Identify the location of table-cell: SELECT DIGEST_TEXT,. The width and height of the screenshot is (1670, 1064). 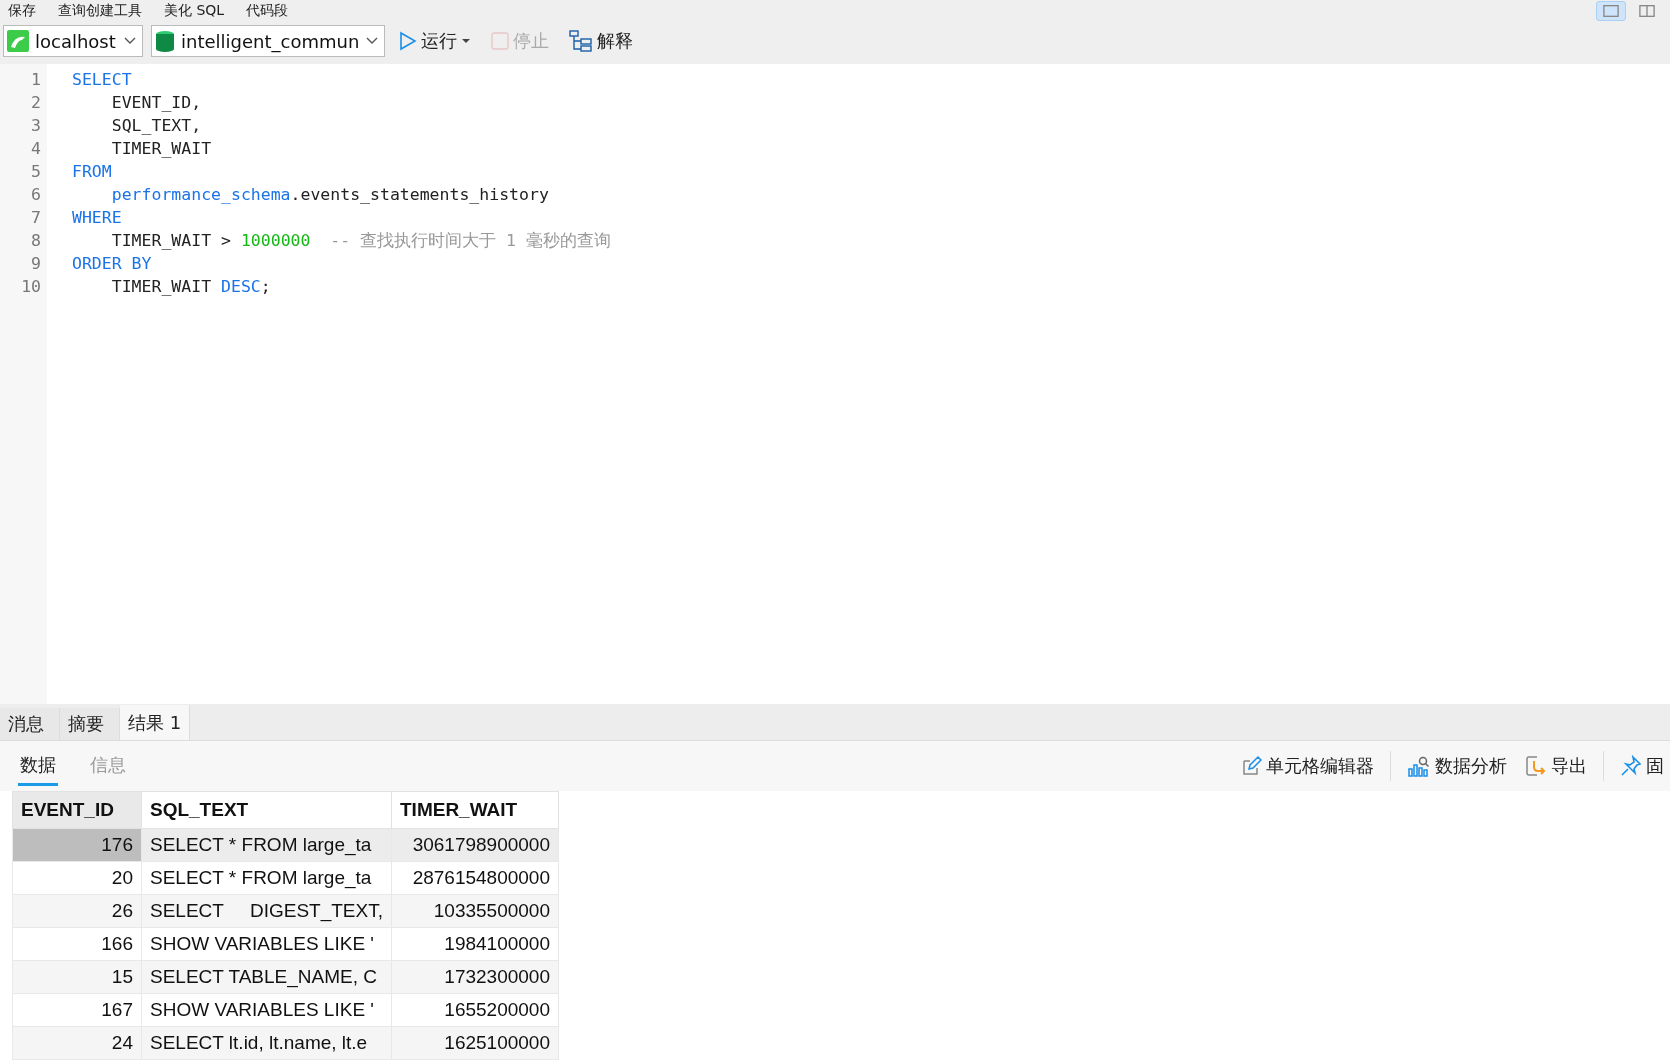
(266, 911).